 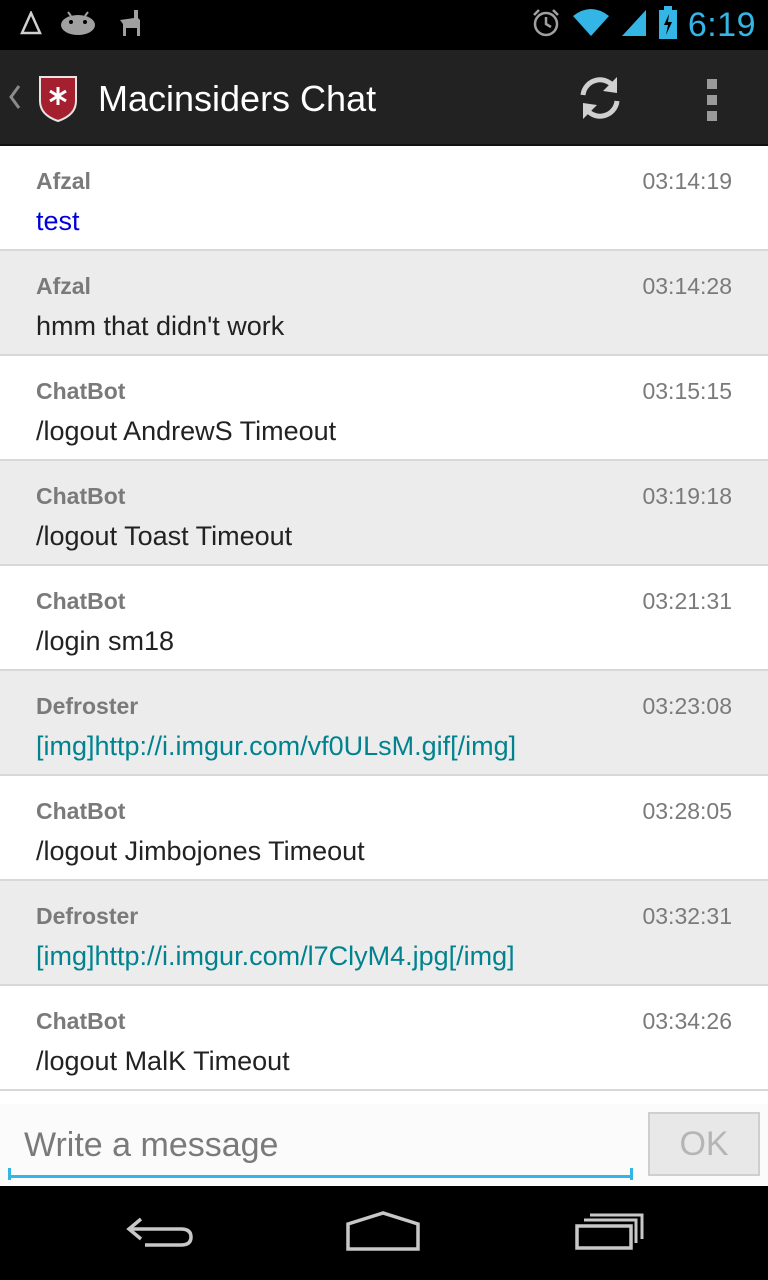 I want to click on overflow-menu-icon, so click(x=712, y=100).